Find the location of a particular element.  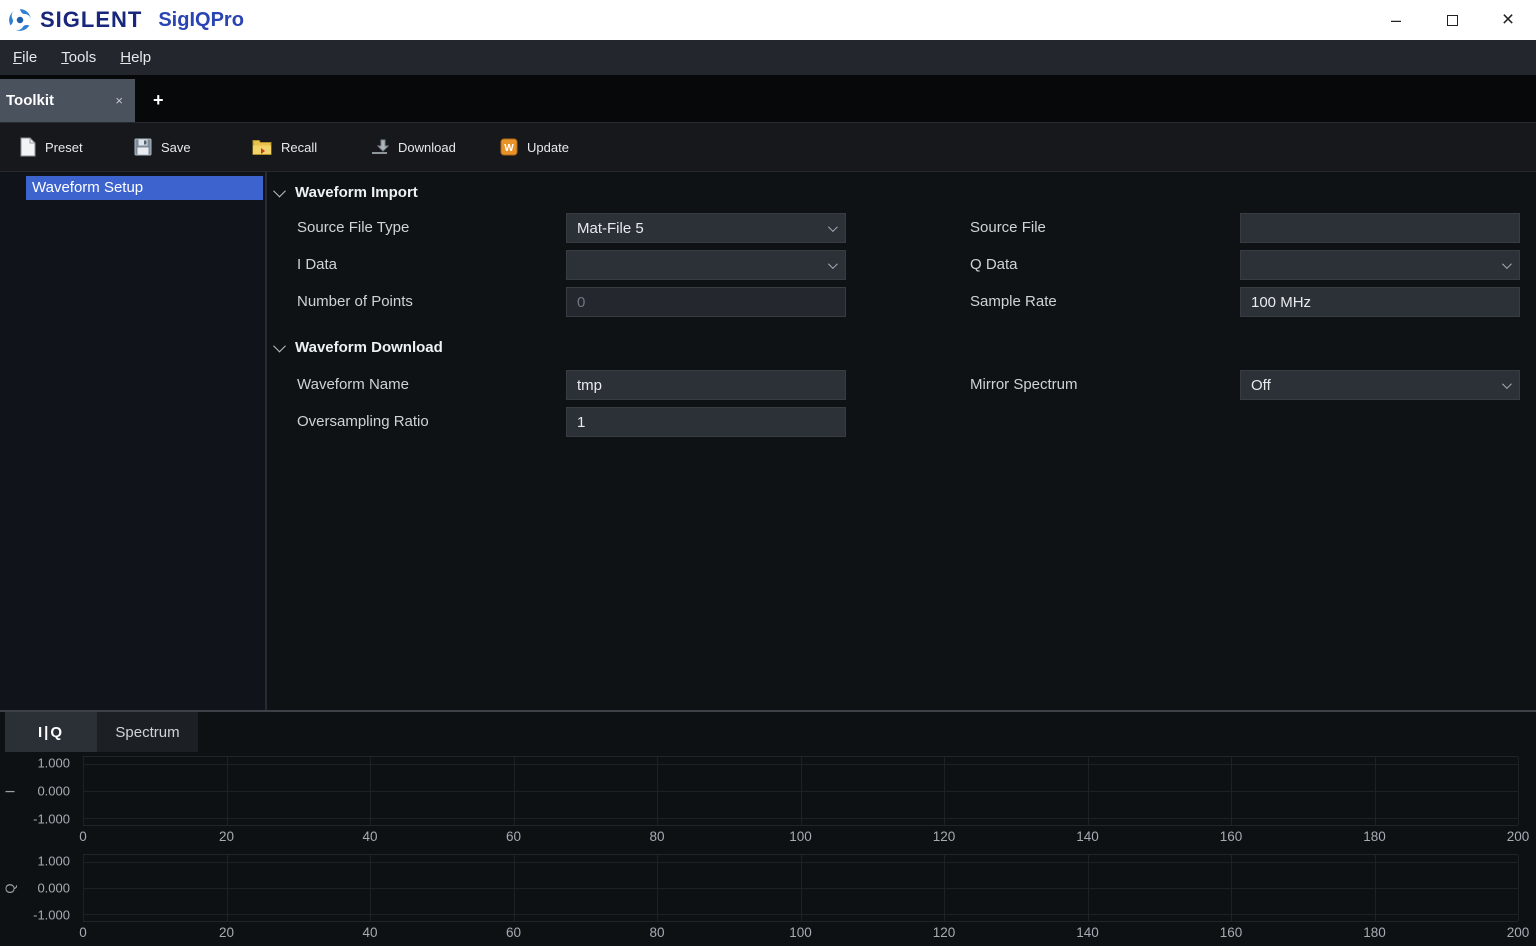

save-button: Save is located at coordinates (180, 147).